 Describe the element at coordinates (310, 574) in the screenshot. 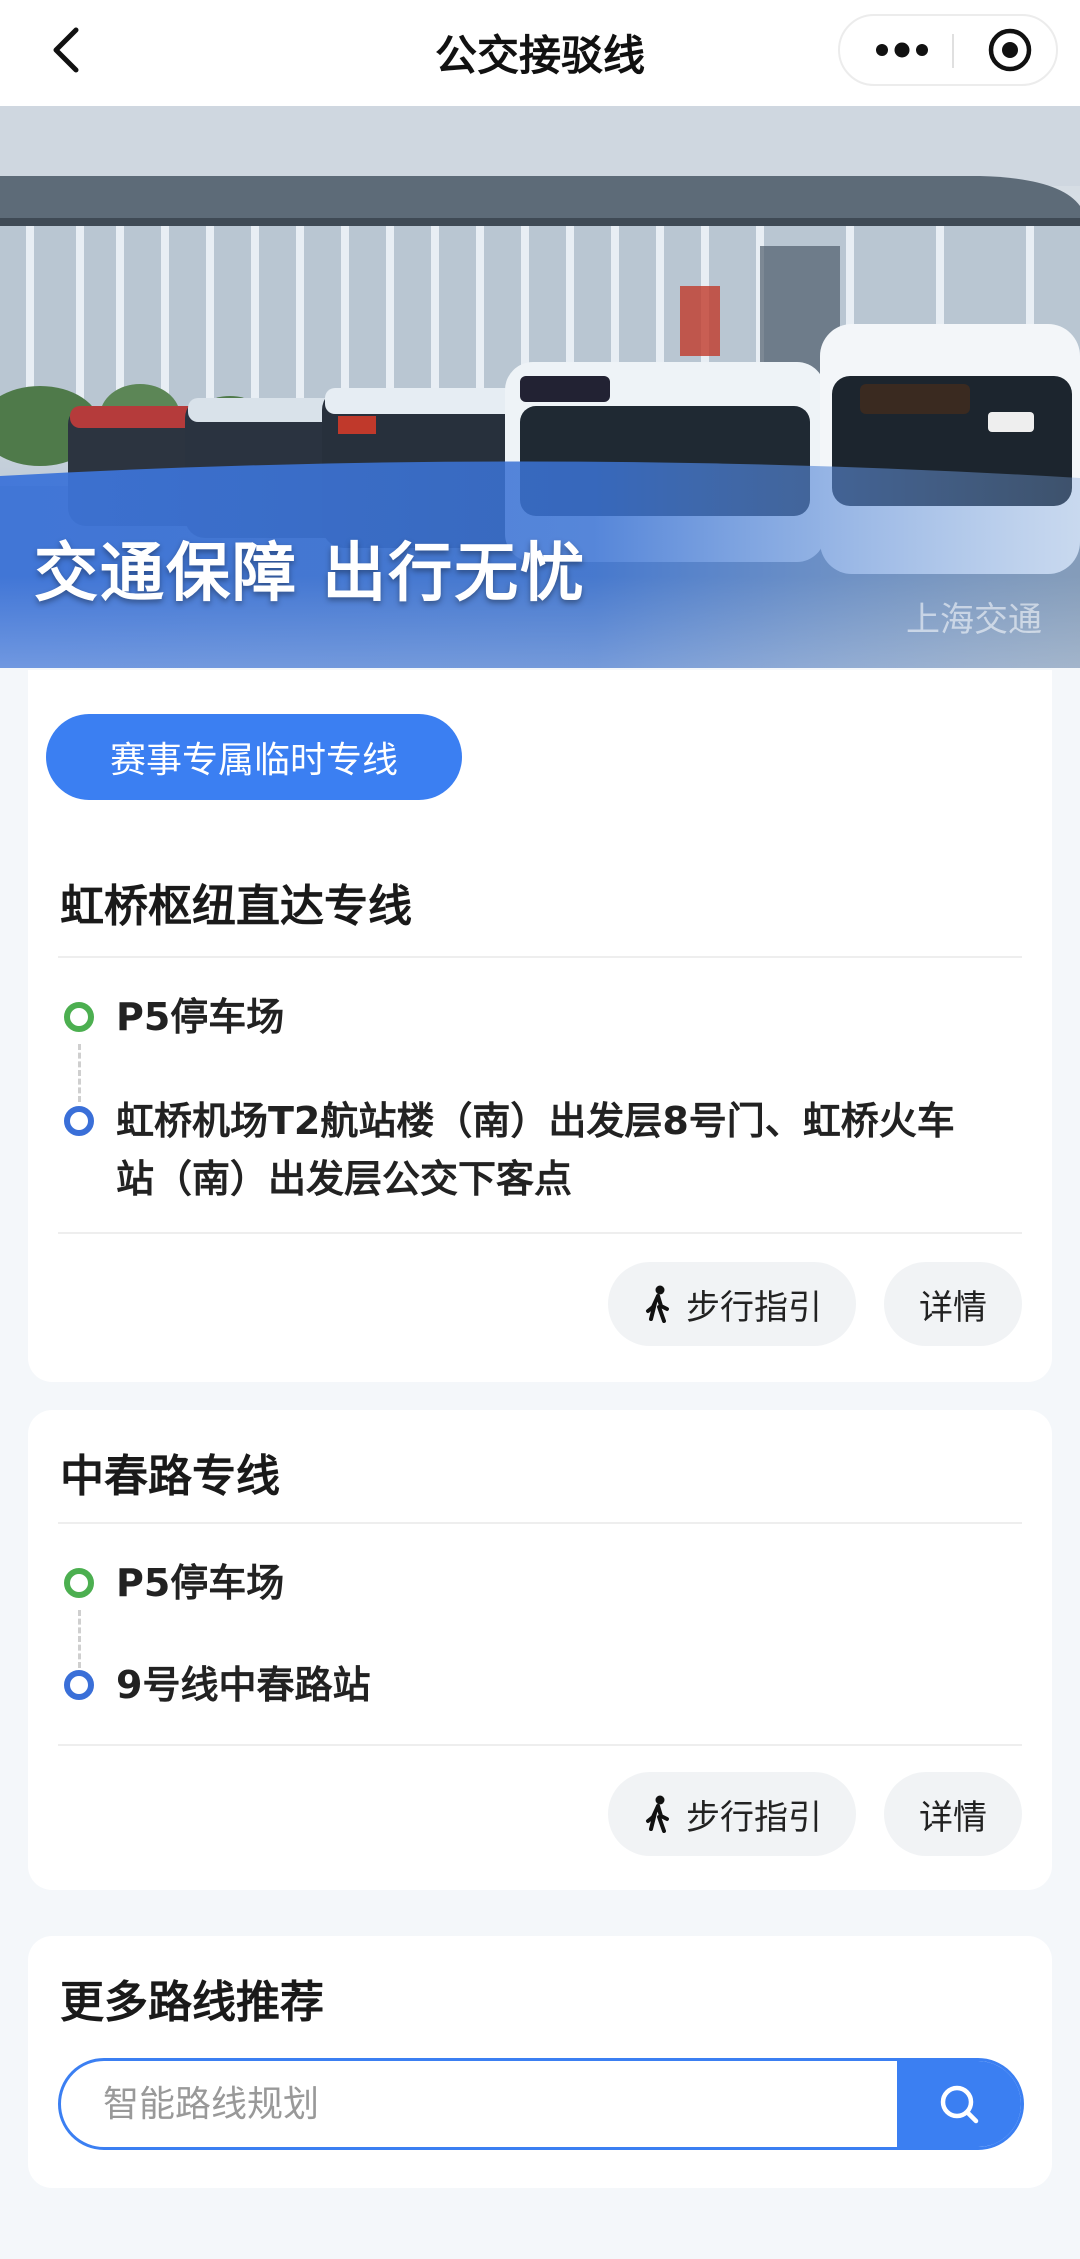

I see `banner-slogan: 交通保障 出行无忧` at that location.